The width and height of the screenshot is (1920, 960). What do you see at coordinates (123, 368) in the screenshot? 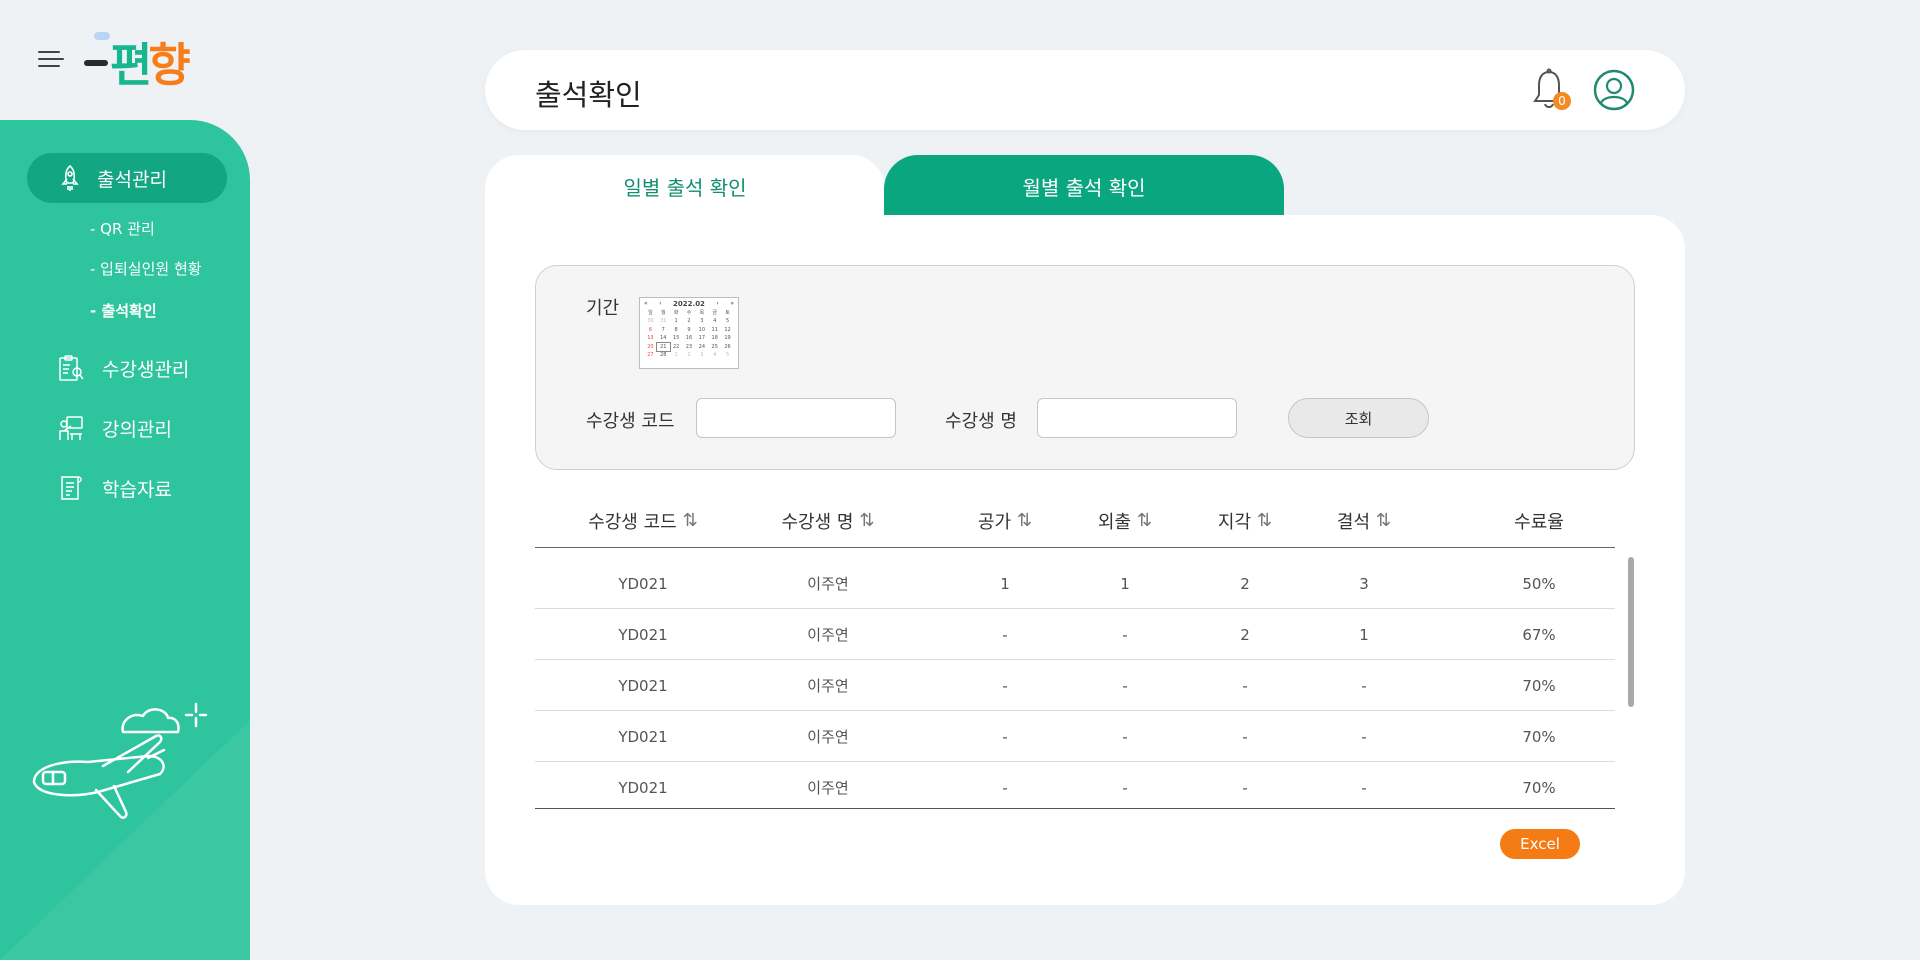
I see `sidebar-item-students: 수강생관리` at bounding box center [123, 368].